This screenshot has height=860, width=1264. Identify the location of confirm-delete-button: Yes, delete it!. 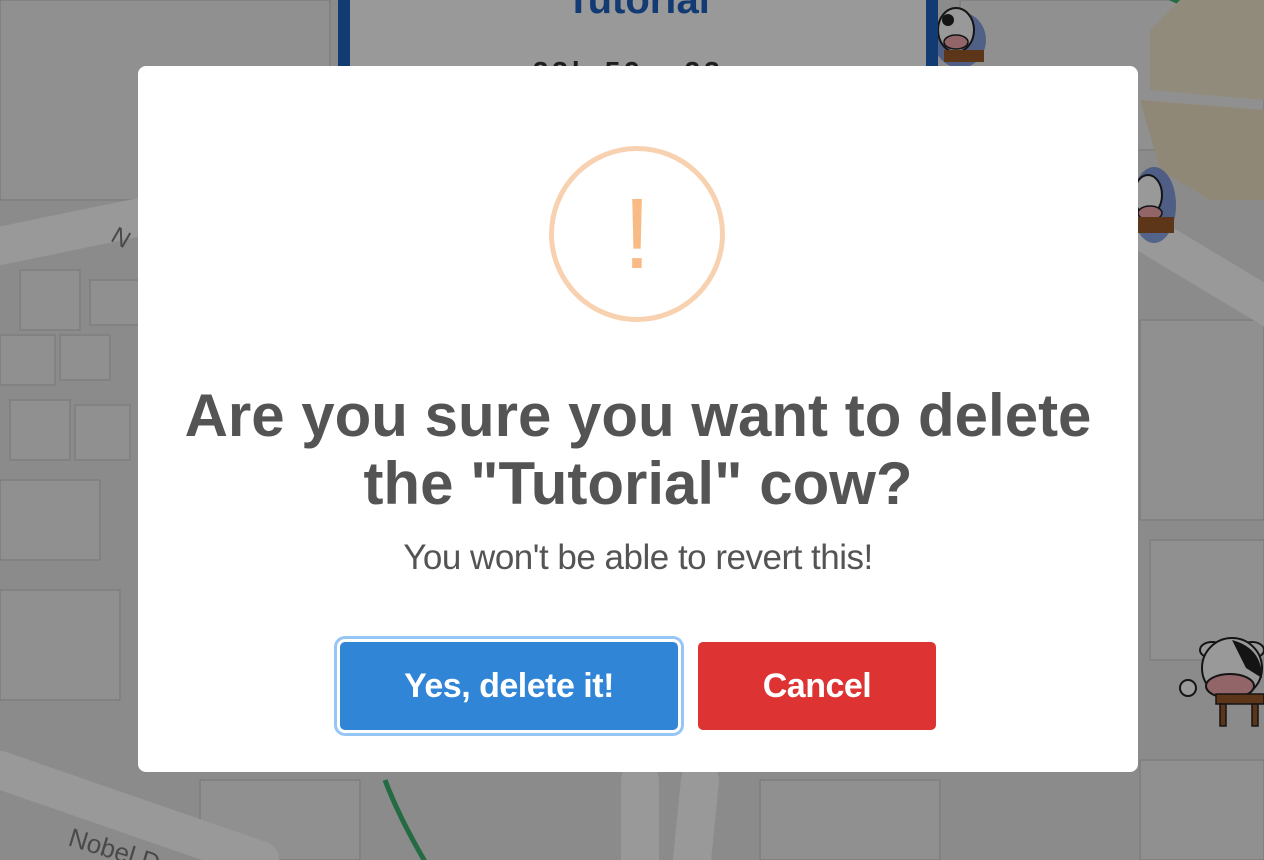
(509, 686).